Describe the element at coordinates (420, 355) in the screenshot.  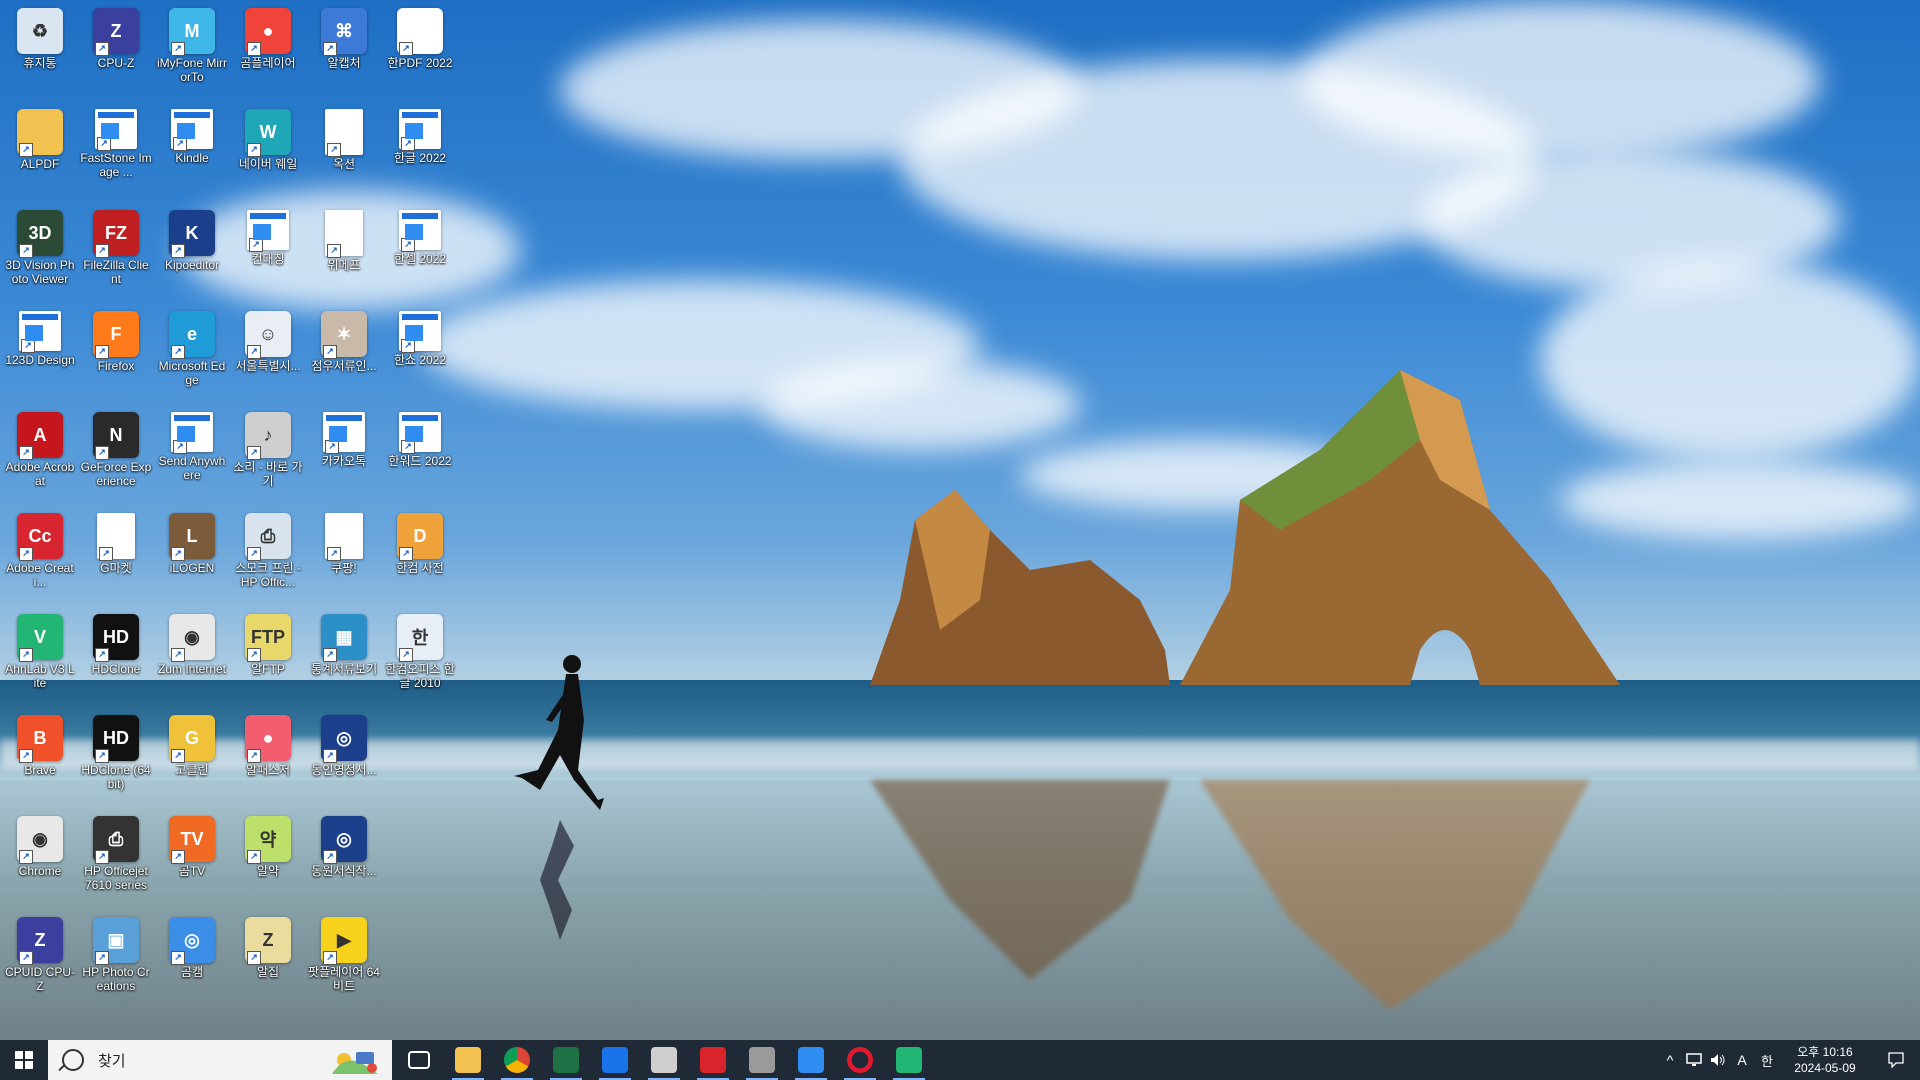
I see `desktop-icon: ↗ 한쇼 2022` at that location.